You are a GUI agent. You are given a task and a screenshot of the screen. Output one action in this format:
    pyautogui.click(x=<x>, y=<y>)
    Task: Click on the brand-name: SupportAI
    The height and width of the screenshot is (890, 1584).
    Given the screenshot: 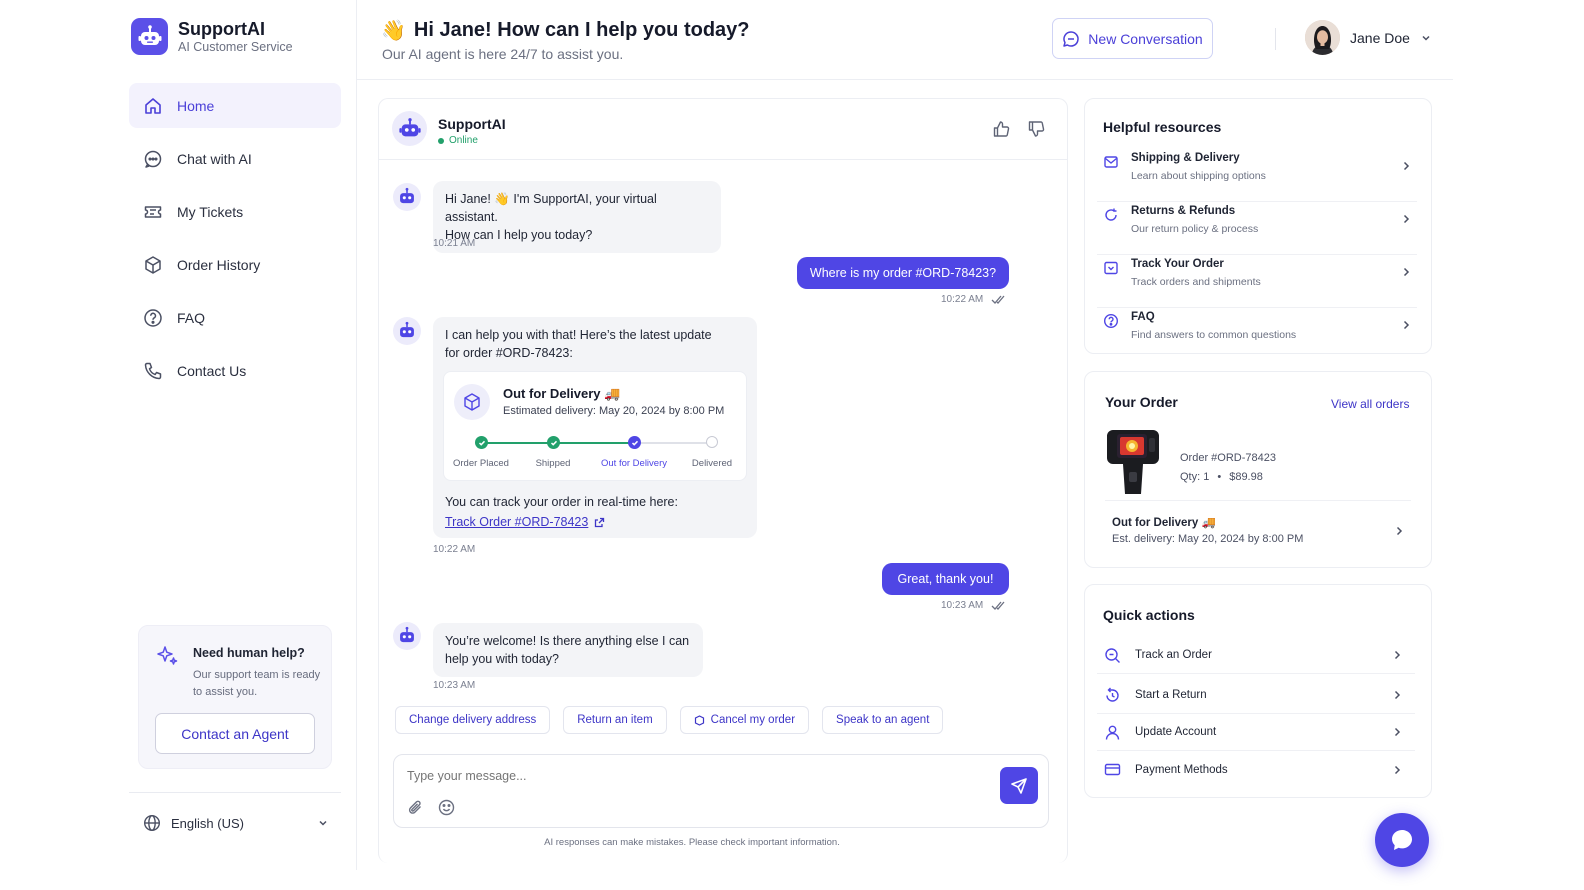 What is the action you would take?
    pyautogui.click(x=221, y=28)
    